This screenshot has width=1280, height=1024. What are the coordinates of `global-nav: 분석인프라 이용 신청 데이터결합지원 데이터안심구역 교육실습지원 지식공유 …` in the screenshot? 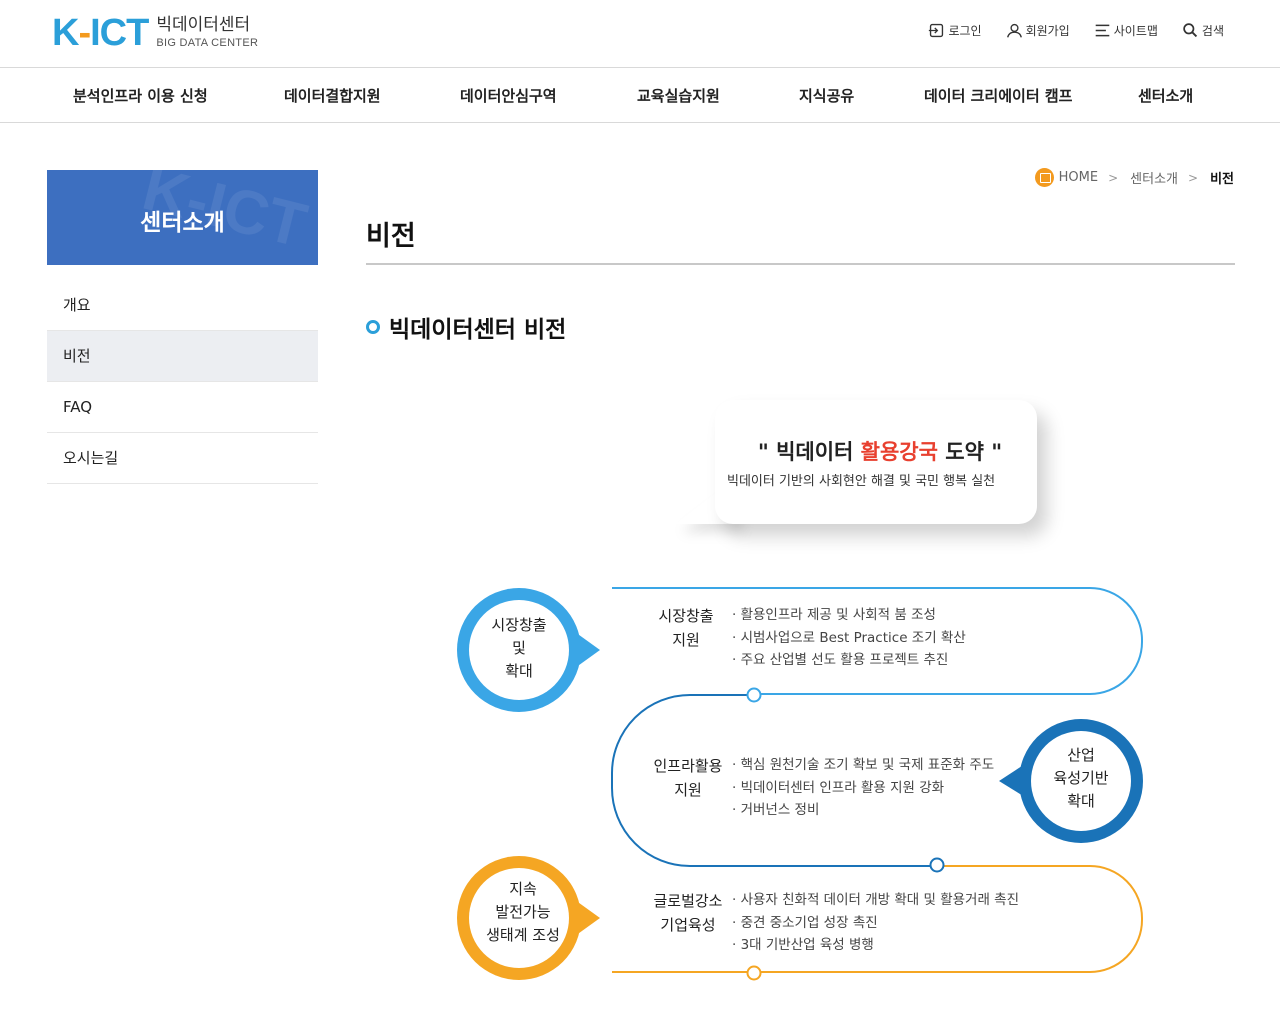 It's located at (640, 95).